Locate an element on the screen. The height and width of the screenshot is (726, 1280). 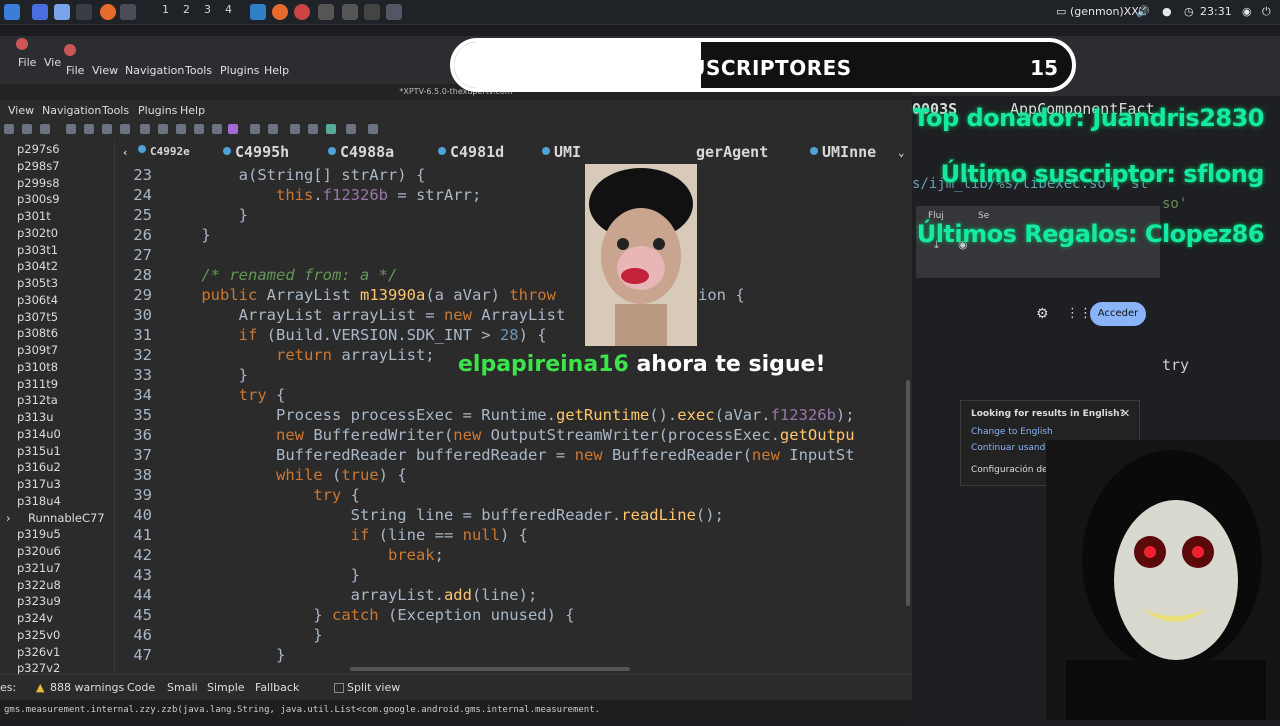
tab: C4995h is located at coordinates (256, 152).